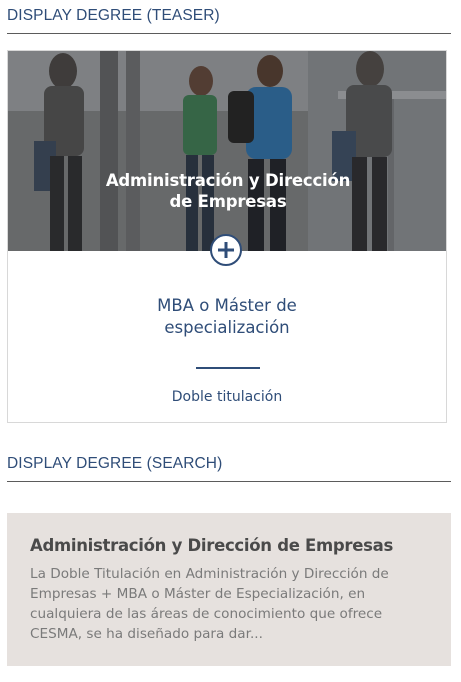 This screenshot has width=461, height=682. What do you see at coordinates (211, 545) in the screenshot?
I see `search-result-title: Administración y Dirección de Empresas` at bounding box center [211, 545].